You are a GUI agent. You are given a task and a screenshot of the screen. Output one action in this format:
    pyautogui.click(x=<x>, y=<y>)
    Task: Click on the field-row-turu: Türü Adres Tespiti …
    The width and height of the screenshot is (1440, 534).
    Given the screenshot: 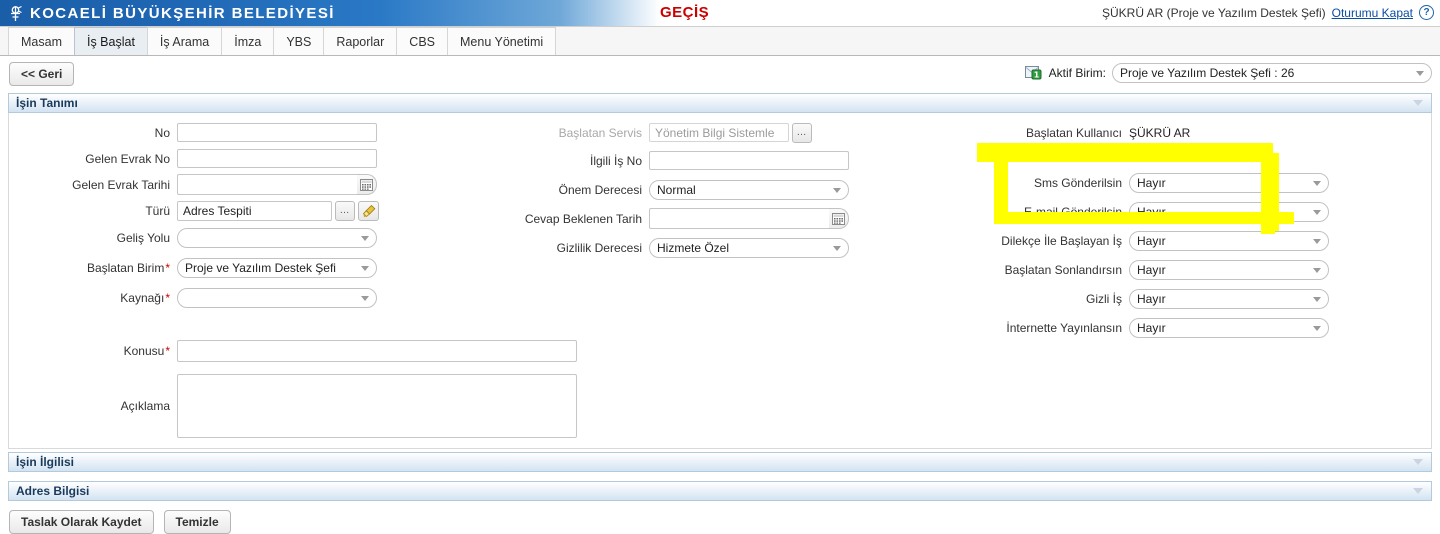 What is the action you would take?
    pyautogui.click(x=199, y=210)
    